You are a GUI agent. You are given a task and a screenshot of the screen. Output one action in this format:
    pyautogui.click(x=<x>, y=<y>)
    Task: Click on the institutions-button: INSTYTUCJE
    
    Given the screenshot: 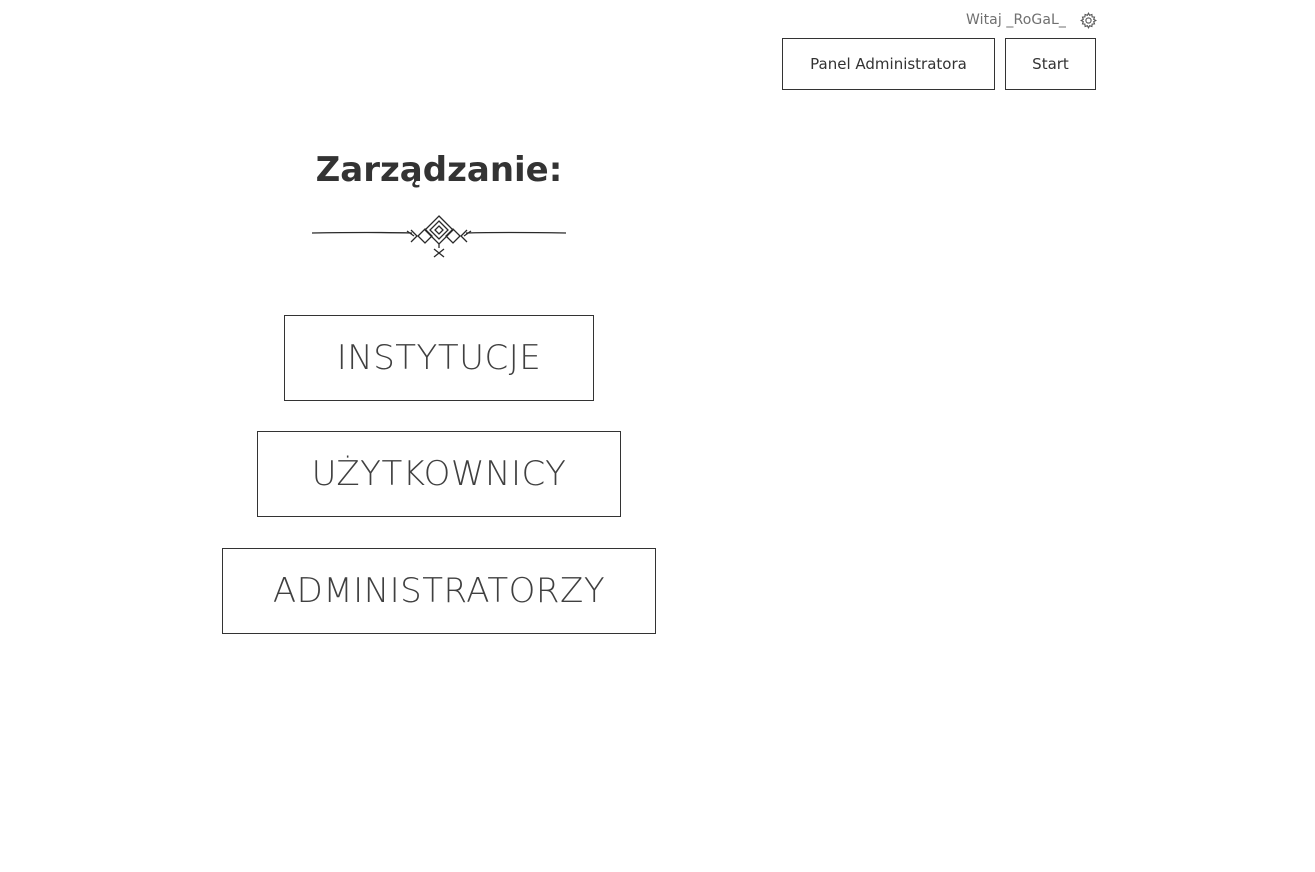 What is the action you would take?
    pyautogui.click(x=439, y=358)
    